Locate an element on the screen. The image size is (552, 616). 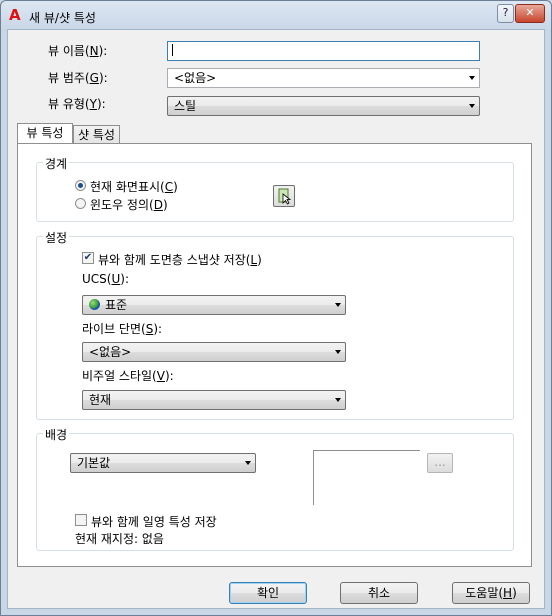
background-group-title: 배경 is located at coordinates (56, 434).